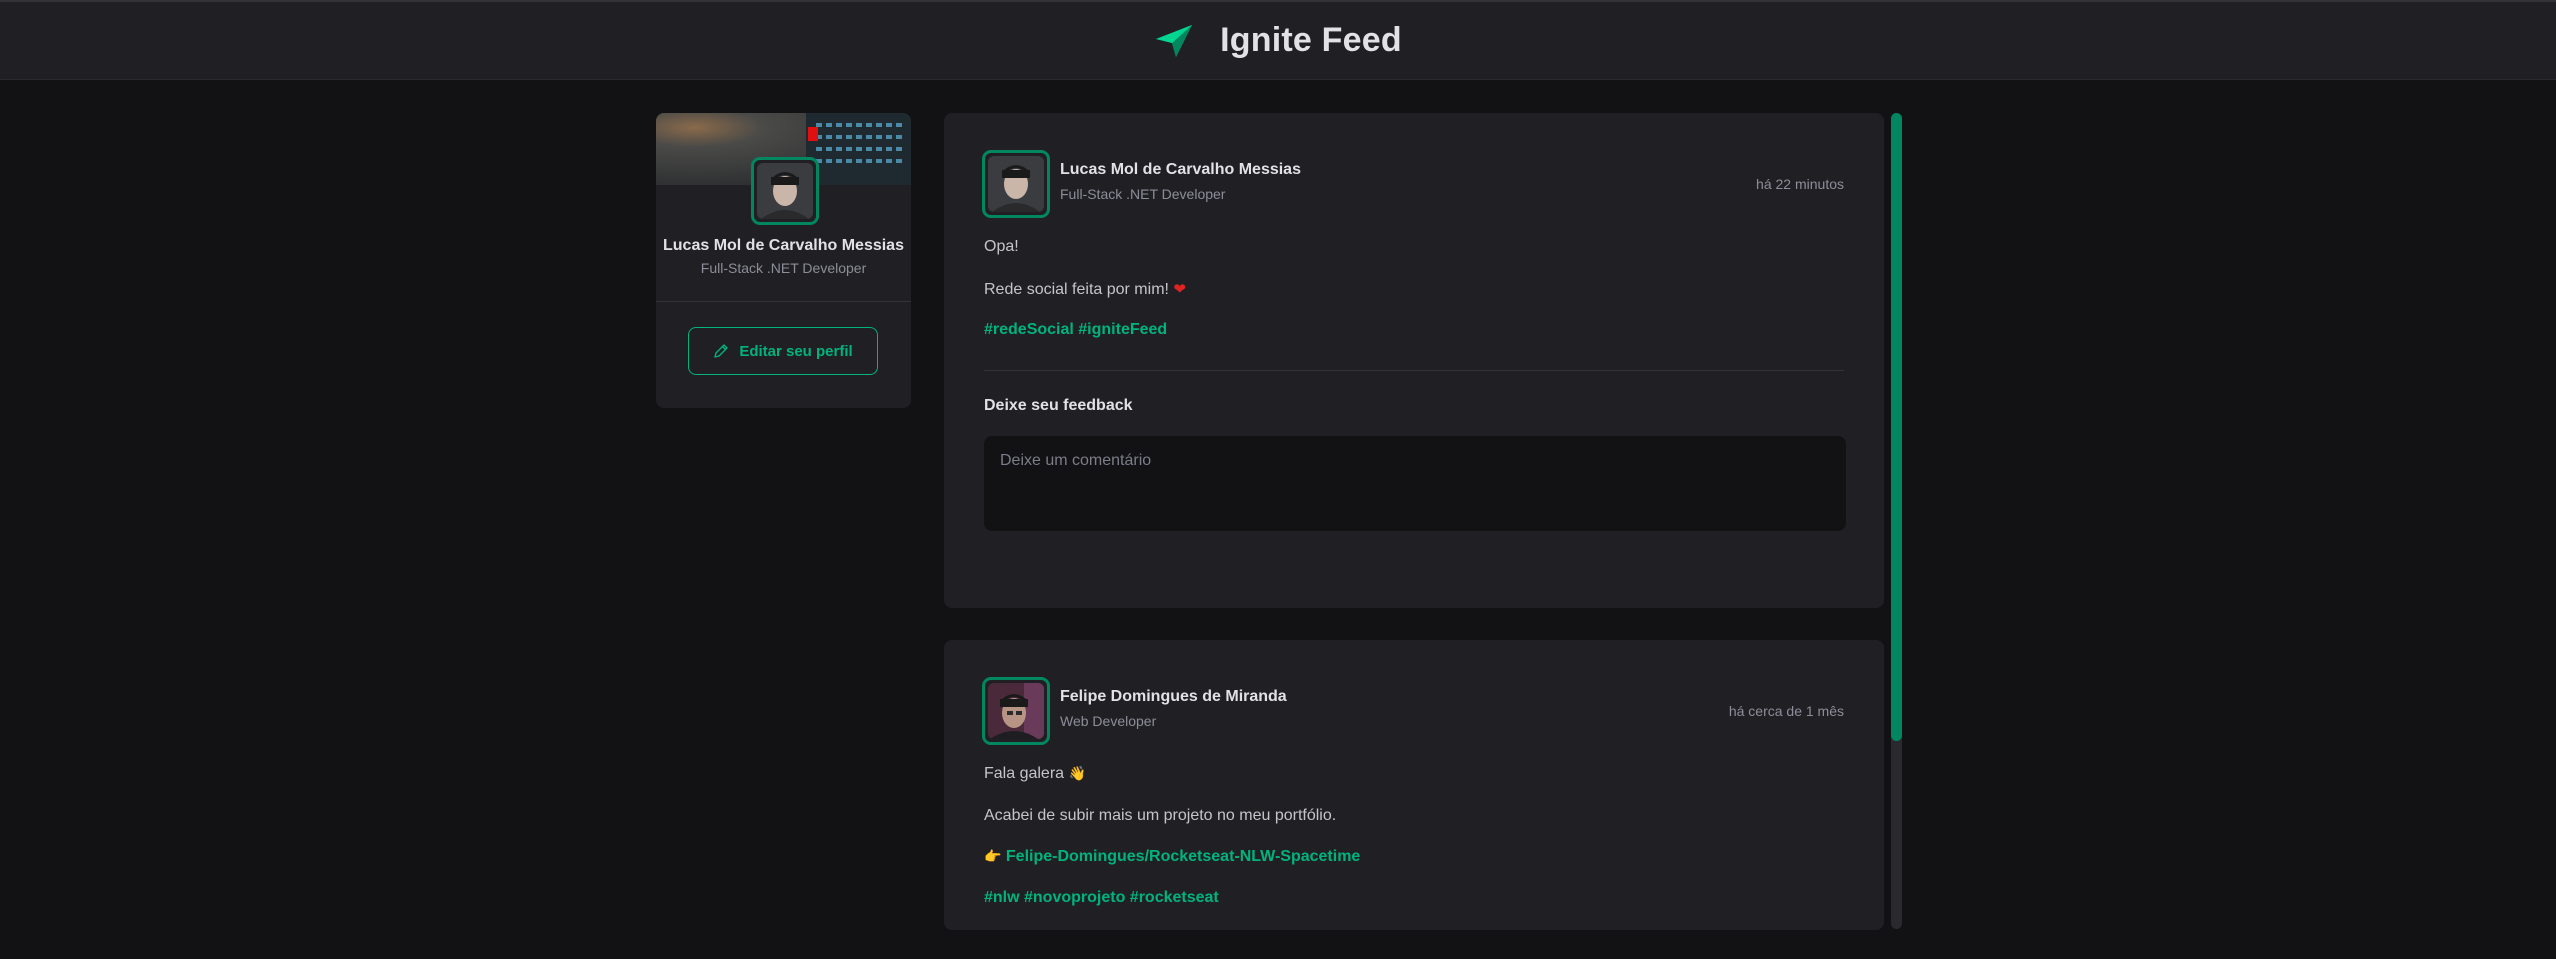  Describe the element at coordinates (1143, 194) in the screenshot. I see `author-role: Full-Stack .NET Developer` at that location.